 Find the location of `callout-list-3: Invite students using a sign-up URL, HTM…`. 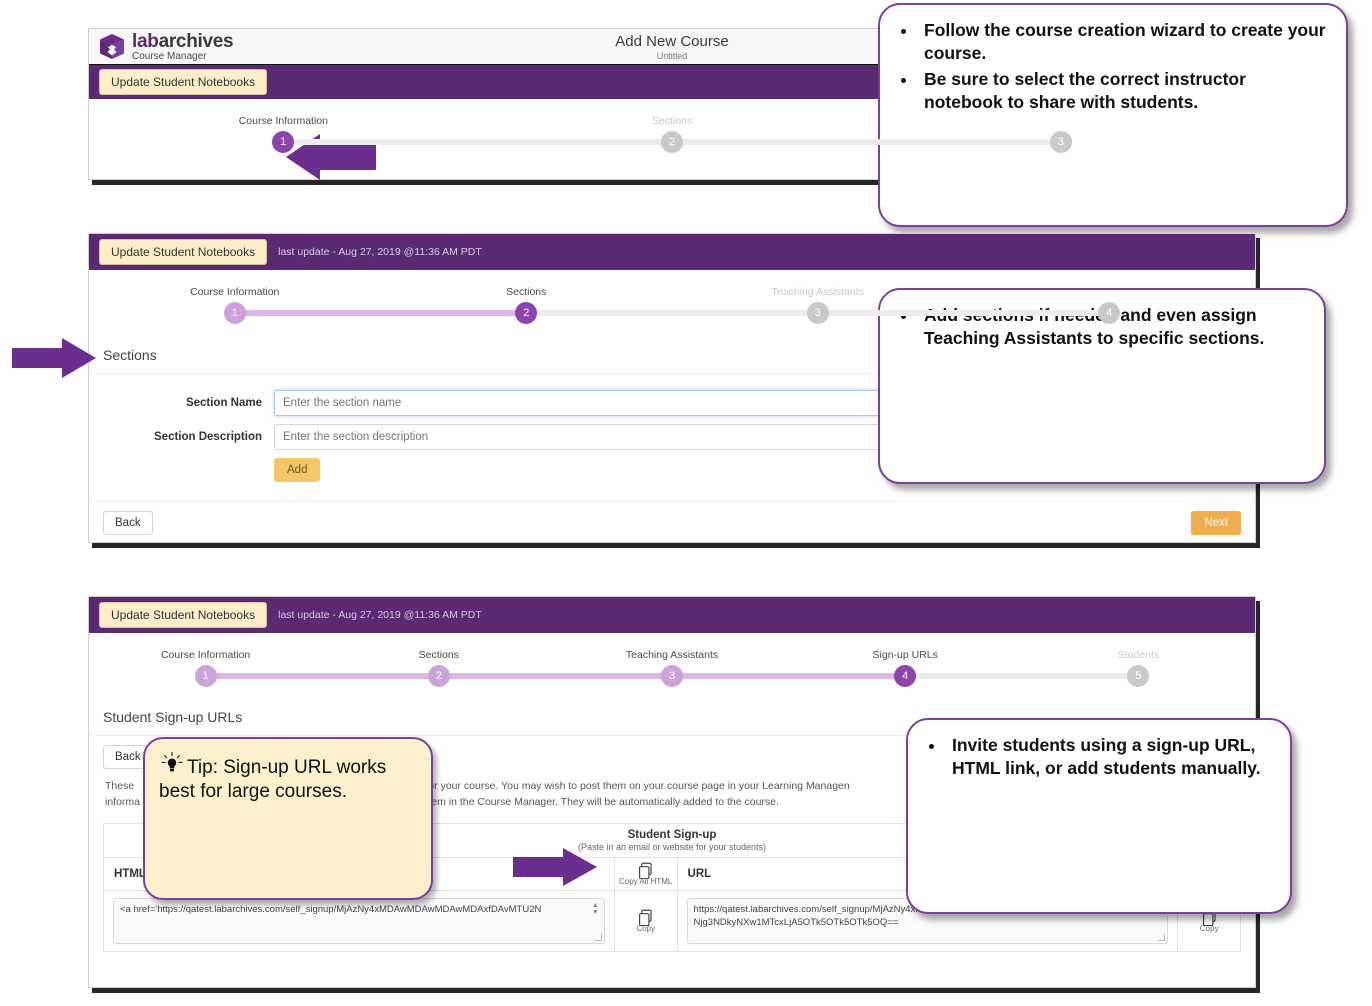

callout-list-3: Invite students using a sign-up URL, HTM… is located at coordinates (1095, 757).